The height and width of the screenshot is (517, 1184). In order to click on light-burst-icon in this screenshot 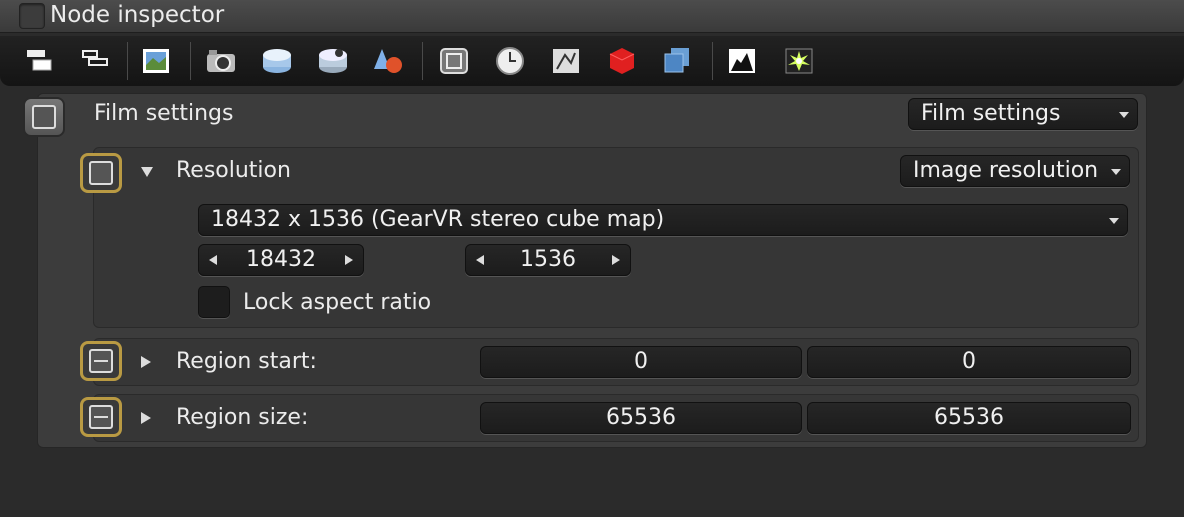, I will do `click(799, 61)`.